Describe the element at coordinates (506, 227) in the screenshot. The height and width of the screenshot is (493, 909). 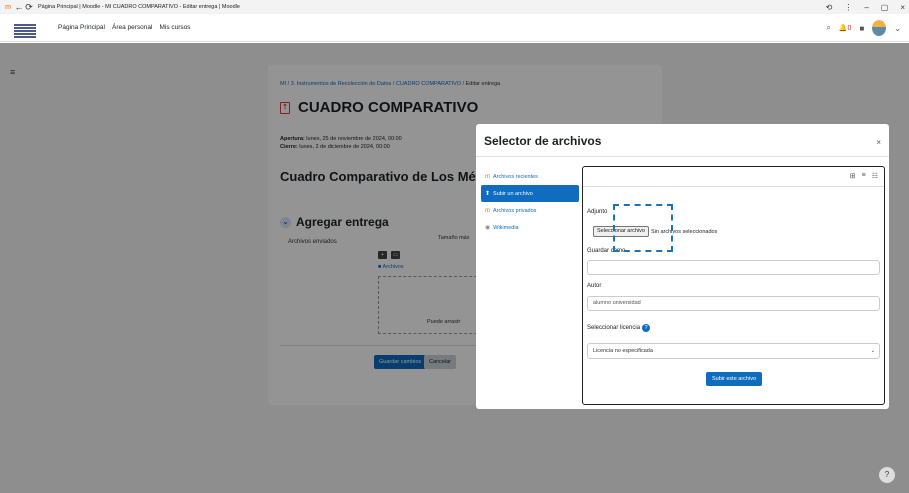
I see `repo-label: Wikimedia` at that location.